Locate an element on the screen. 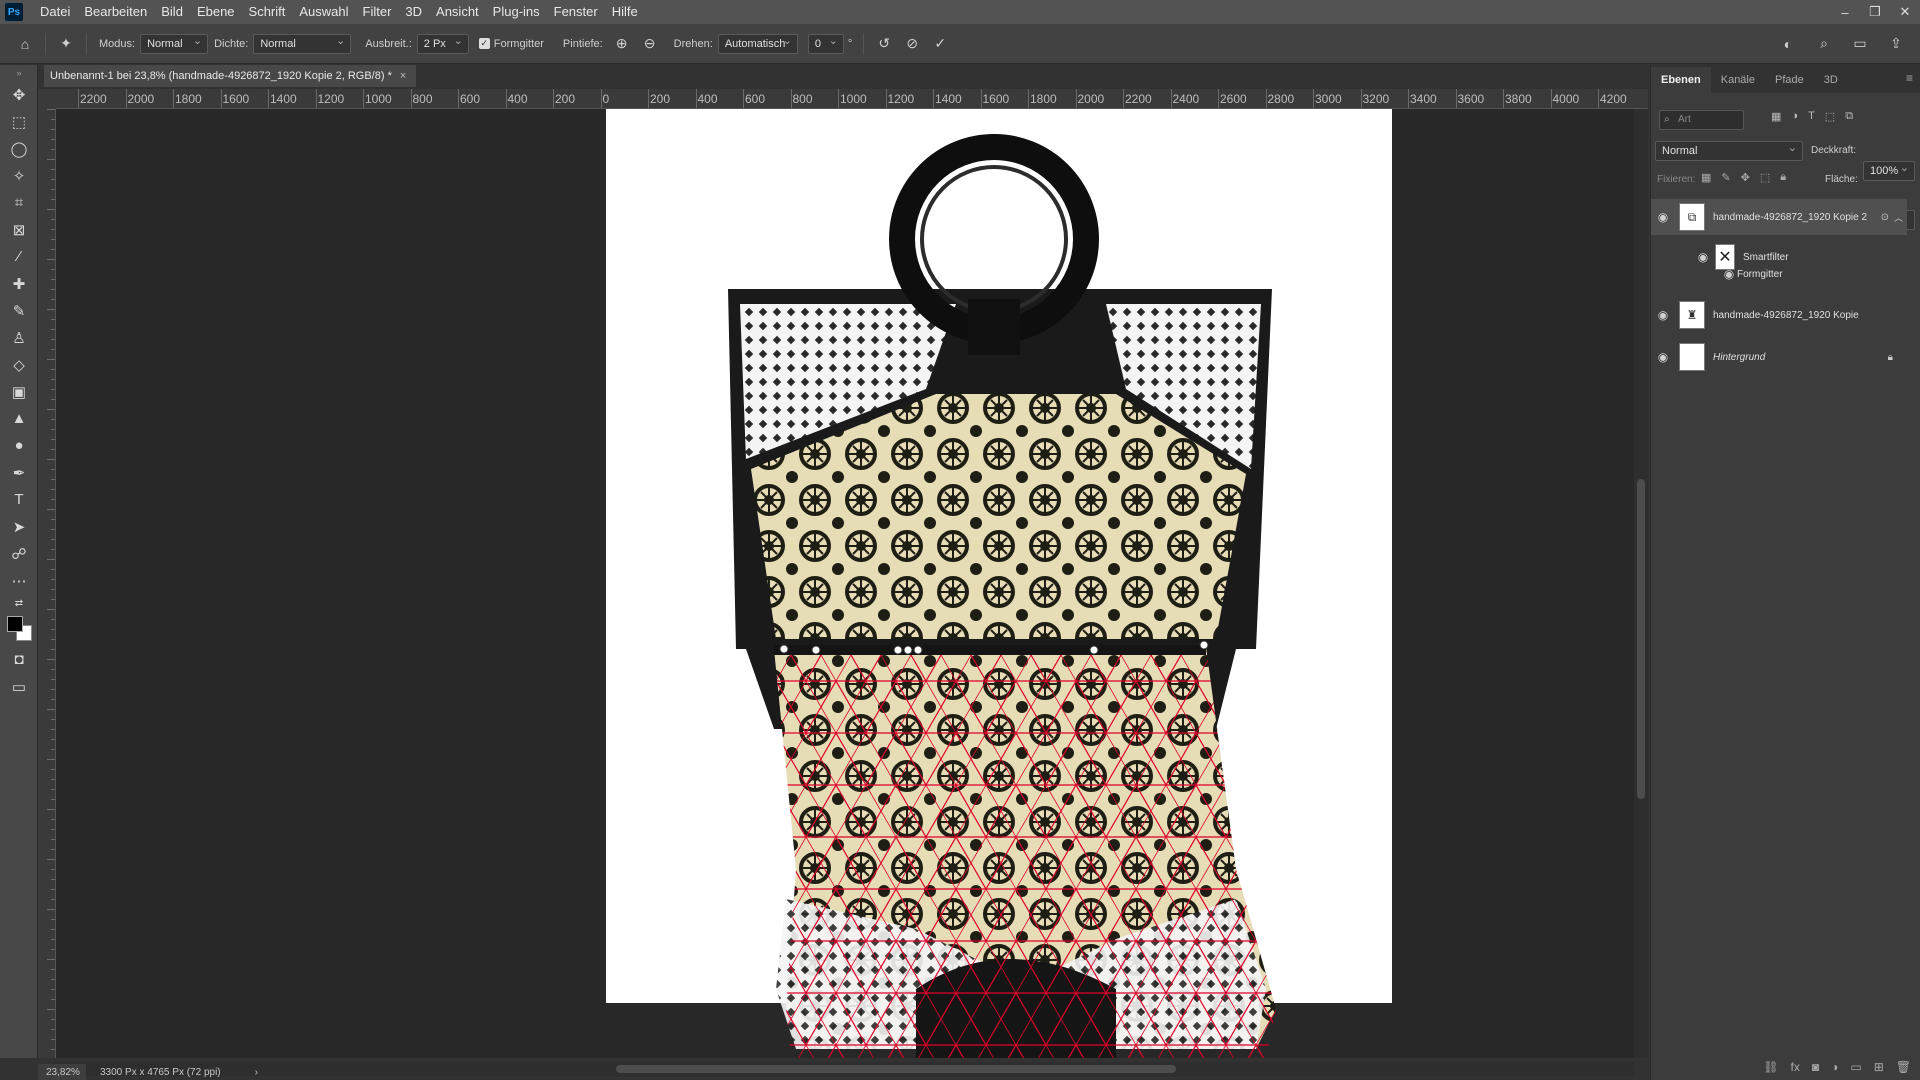 The width and height of the screenshot is (1920, 1080). filter-adjustment-icon: ◑ is located at coordinates (1794, 116).